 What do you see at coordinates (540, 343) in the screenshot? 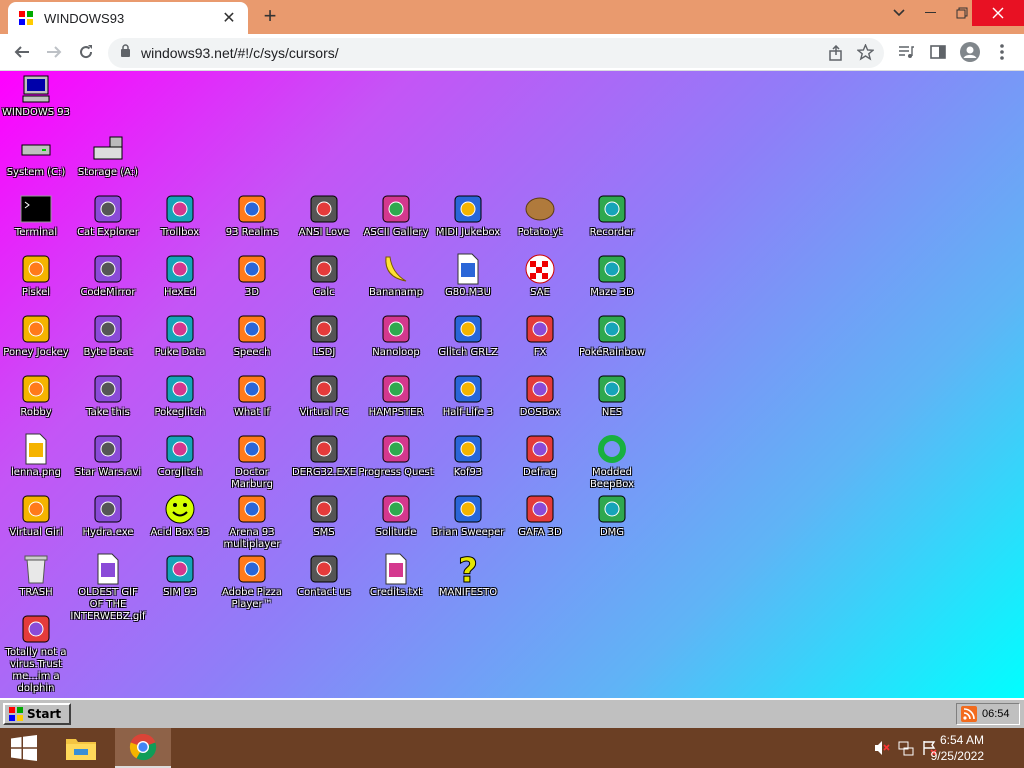
I see `desktop-icon: FX` at bounding box center [540, 343].